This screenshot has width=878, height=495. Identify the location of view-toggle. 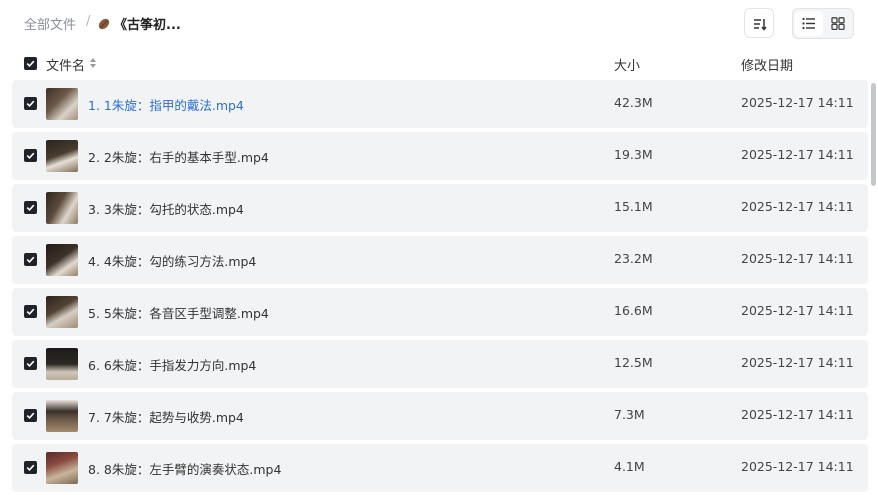
(823, 23).